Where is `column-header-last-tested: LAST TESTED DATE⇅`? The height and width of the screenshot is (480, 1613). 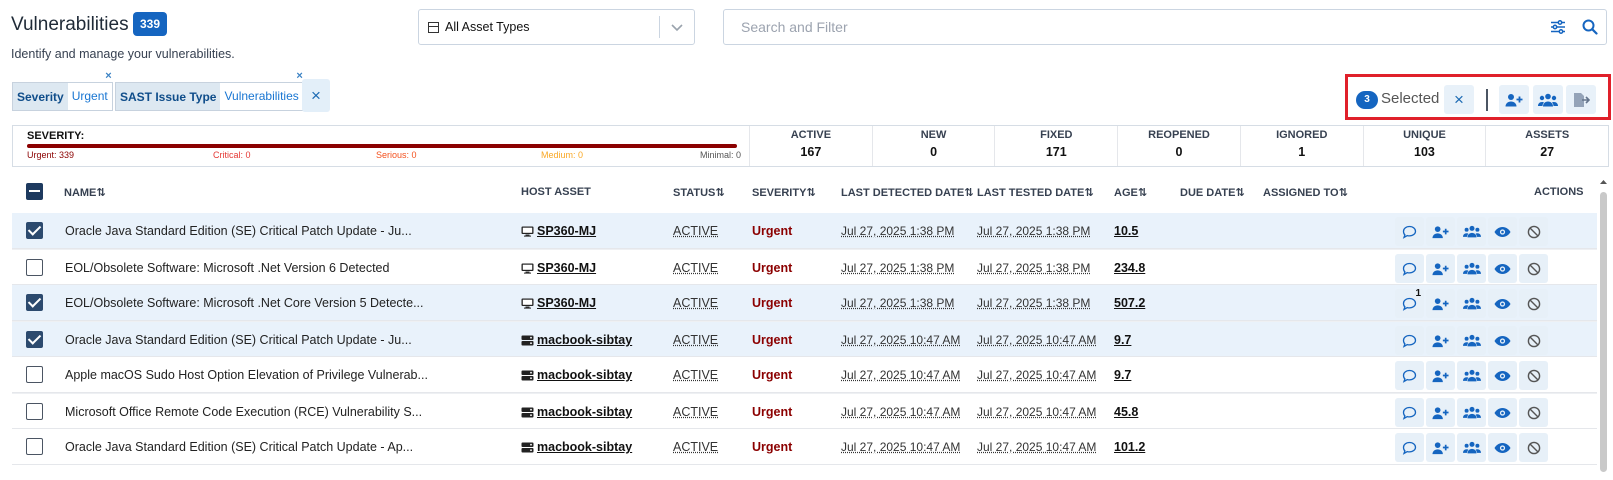
column-header-last-tested: LAST TESTED DATE⇅ is located at coordinates (1035, 192).